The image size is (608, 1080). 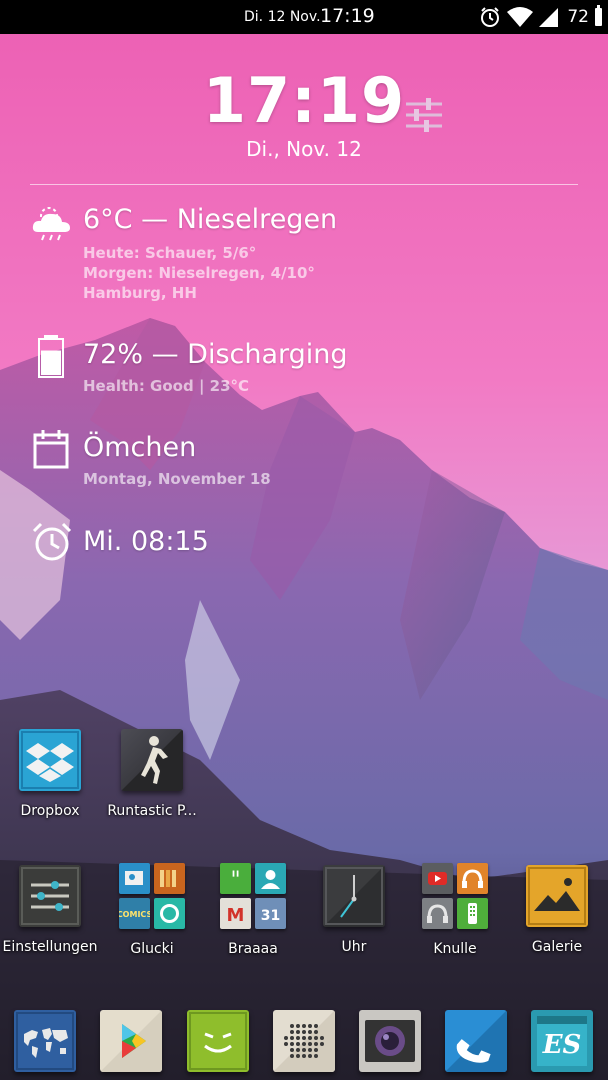 What do you see at coordinates (146, 541) in the screenshot?
I see `alarm-title: Mi. 08:15` at bounding box center [146, 541].